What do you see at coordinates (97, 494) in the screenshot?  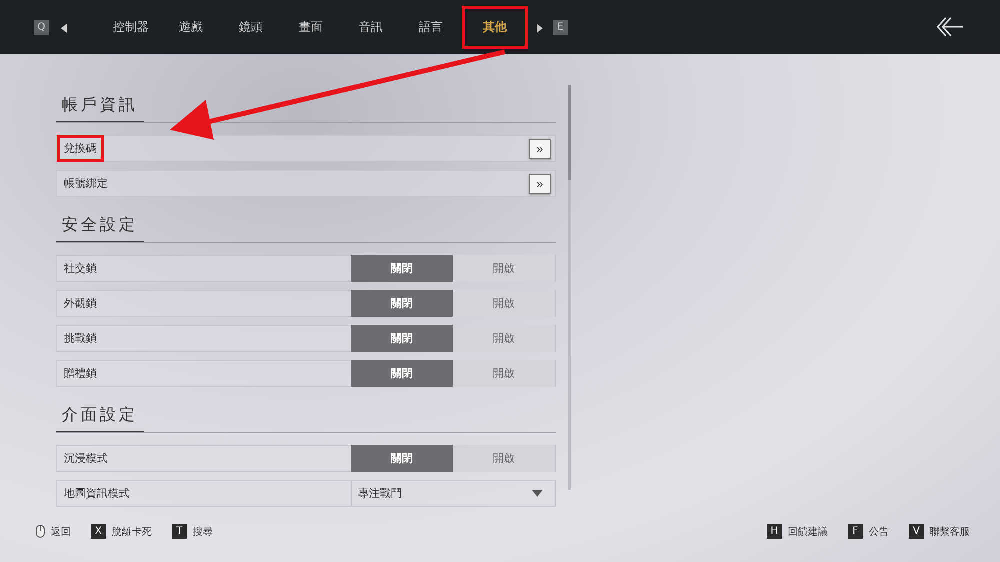 I see `setting-label: 地圖資訊模式` at bounding box center [97, 494].